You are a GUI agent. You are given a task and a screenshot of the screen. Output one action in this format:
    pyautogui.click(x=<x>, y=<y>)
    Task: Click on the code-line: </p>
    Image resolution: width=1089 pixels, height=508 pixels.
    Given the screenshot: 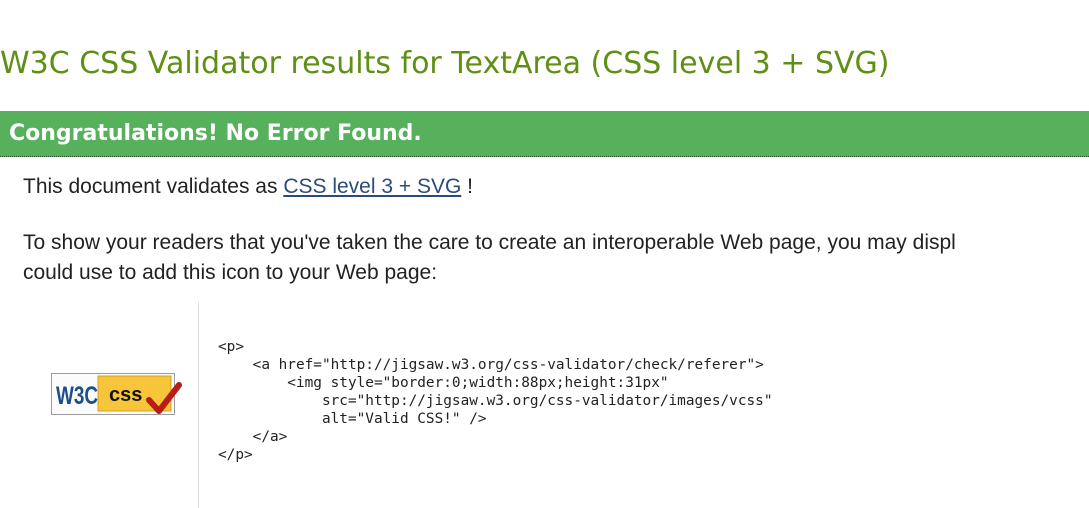 What is the action you would take?
    pyautogui.click(x=235, y=455)
    